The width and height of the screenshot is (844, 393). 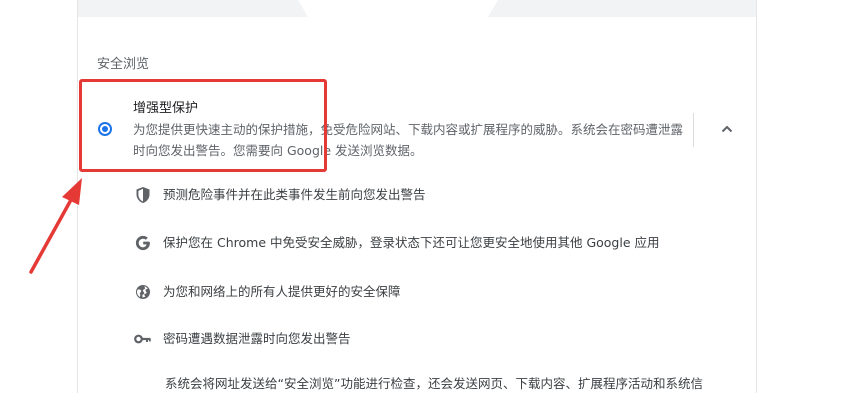 I want to click on hero-illustration-strip, so click(x=417, y=8).